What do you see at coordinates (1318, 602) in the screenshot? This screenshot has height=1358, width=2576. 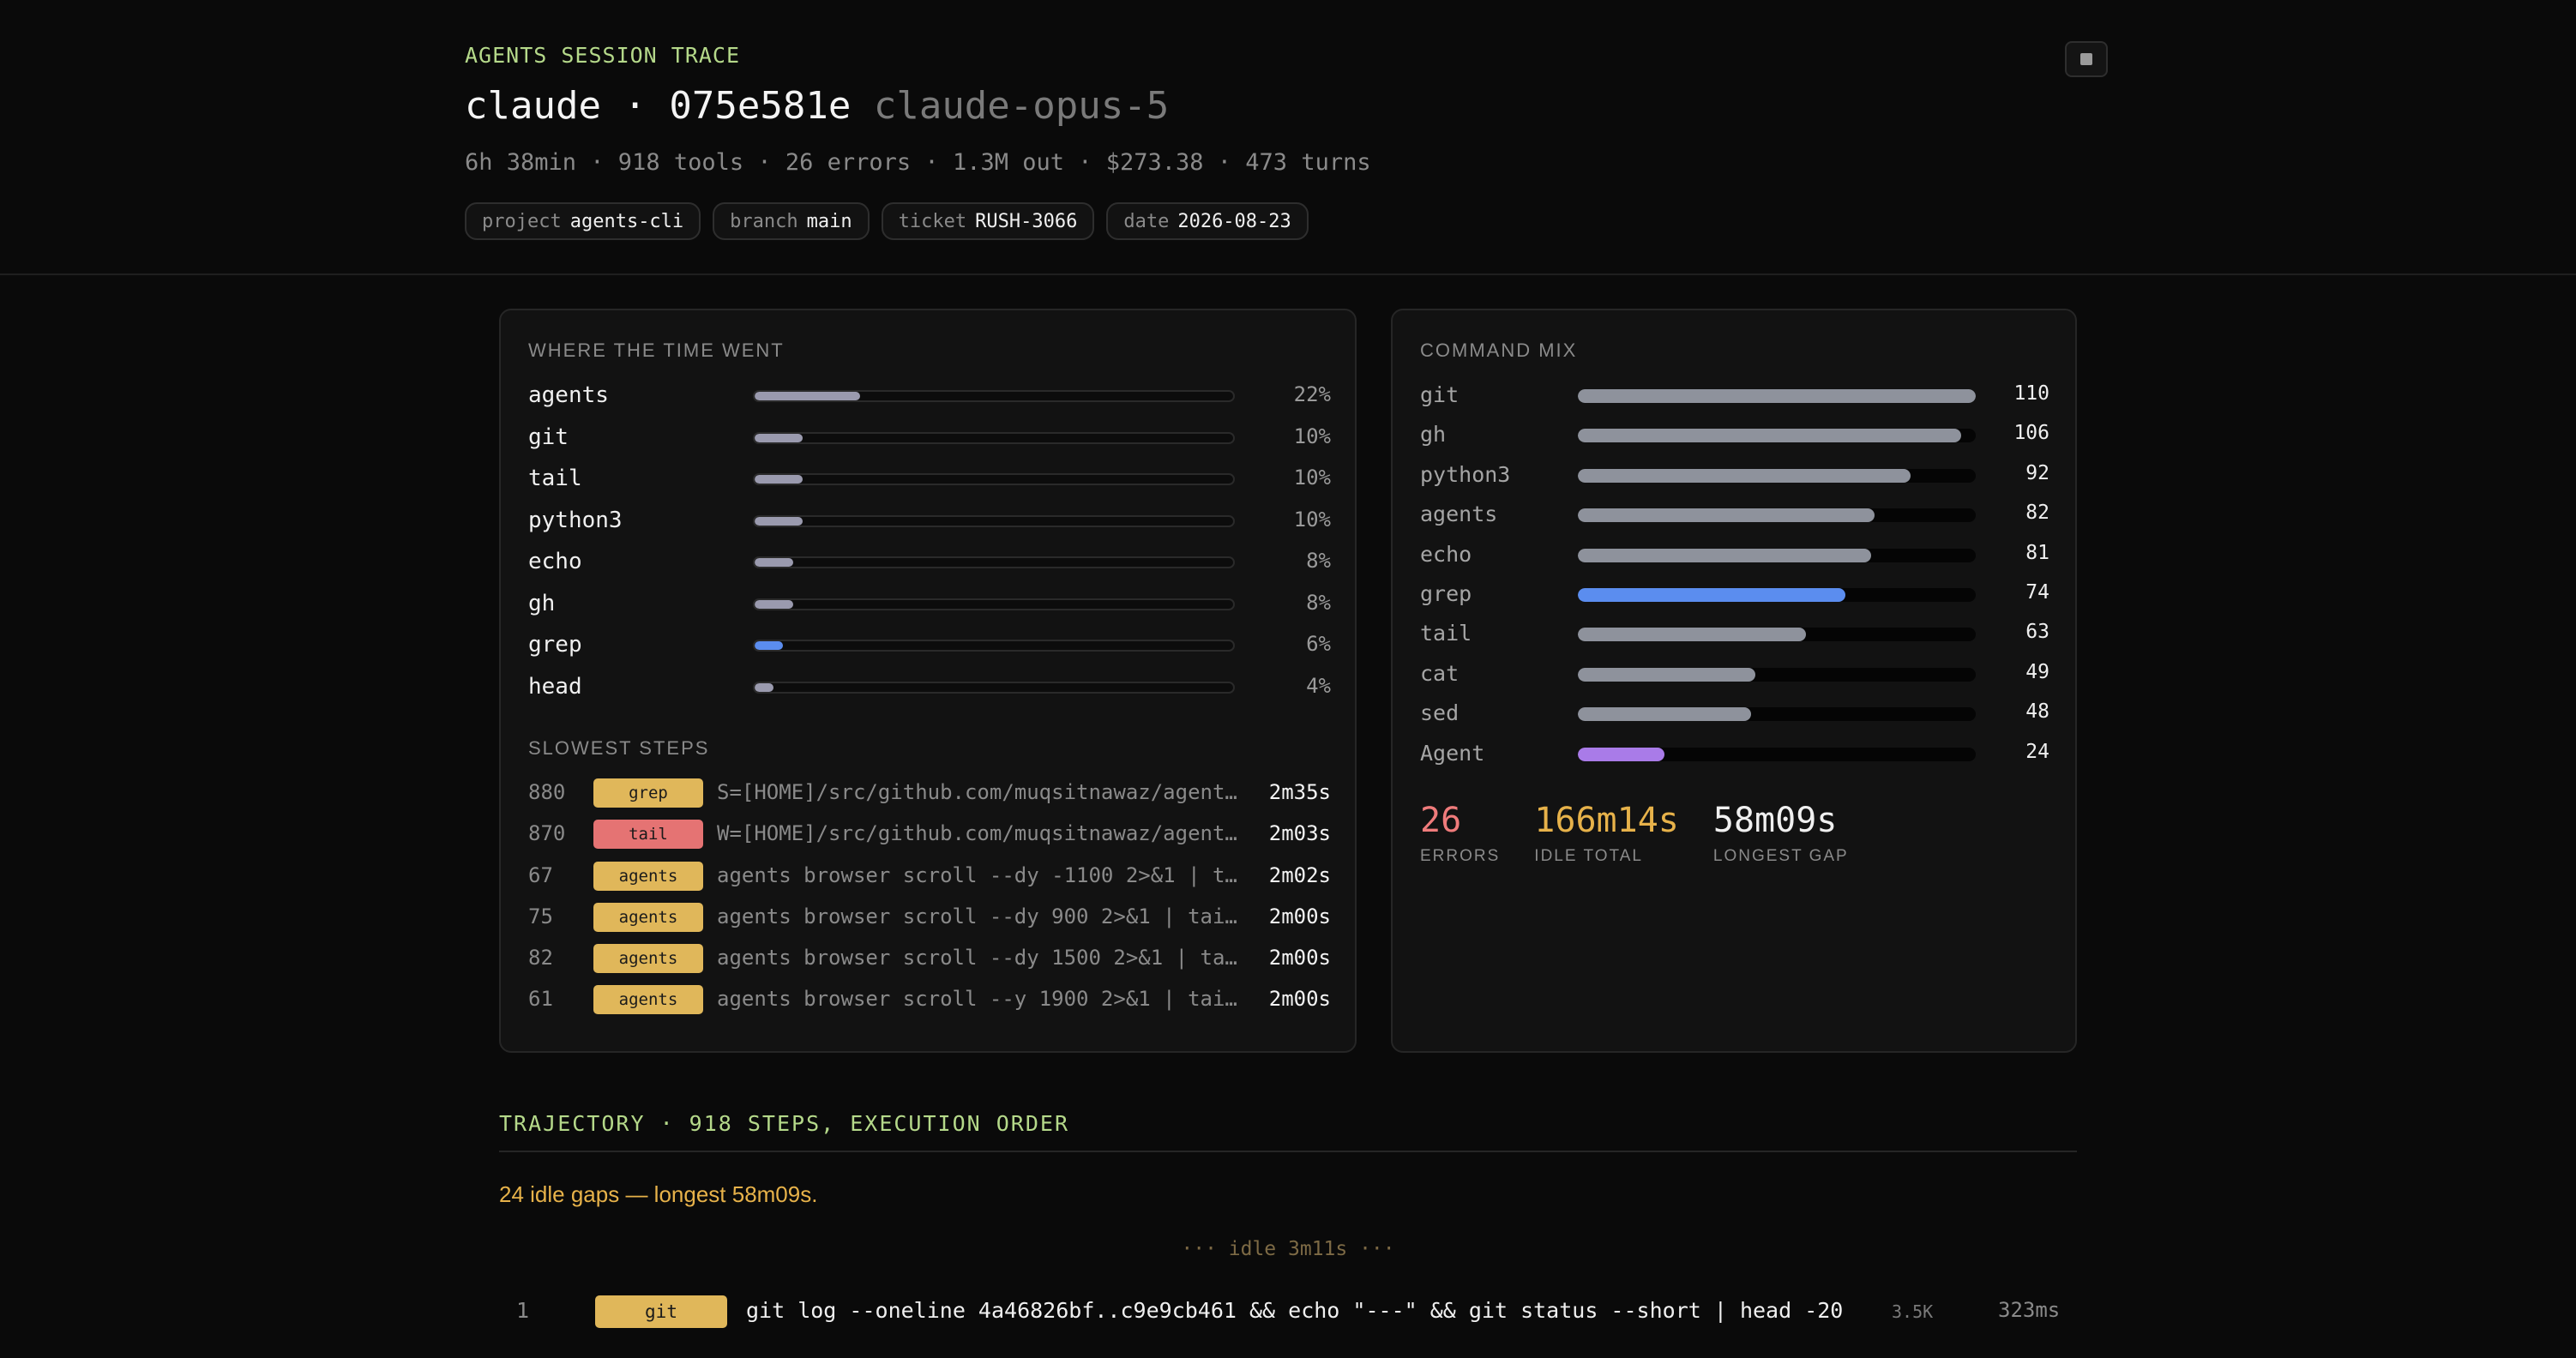 I see `time-row-percent: 8%` at bounding box center [1318, 602].